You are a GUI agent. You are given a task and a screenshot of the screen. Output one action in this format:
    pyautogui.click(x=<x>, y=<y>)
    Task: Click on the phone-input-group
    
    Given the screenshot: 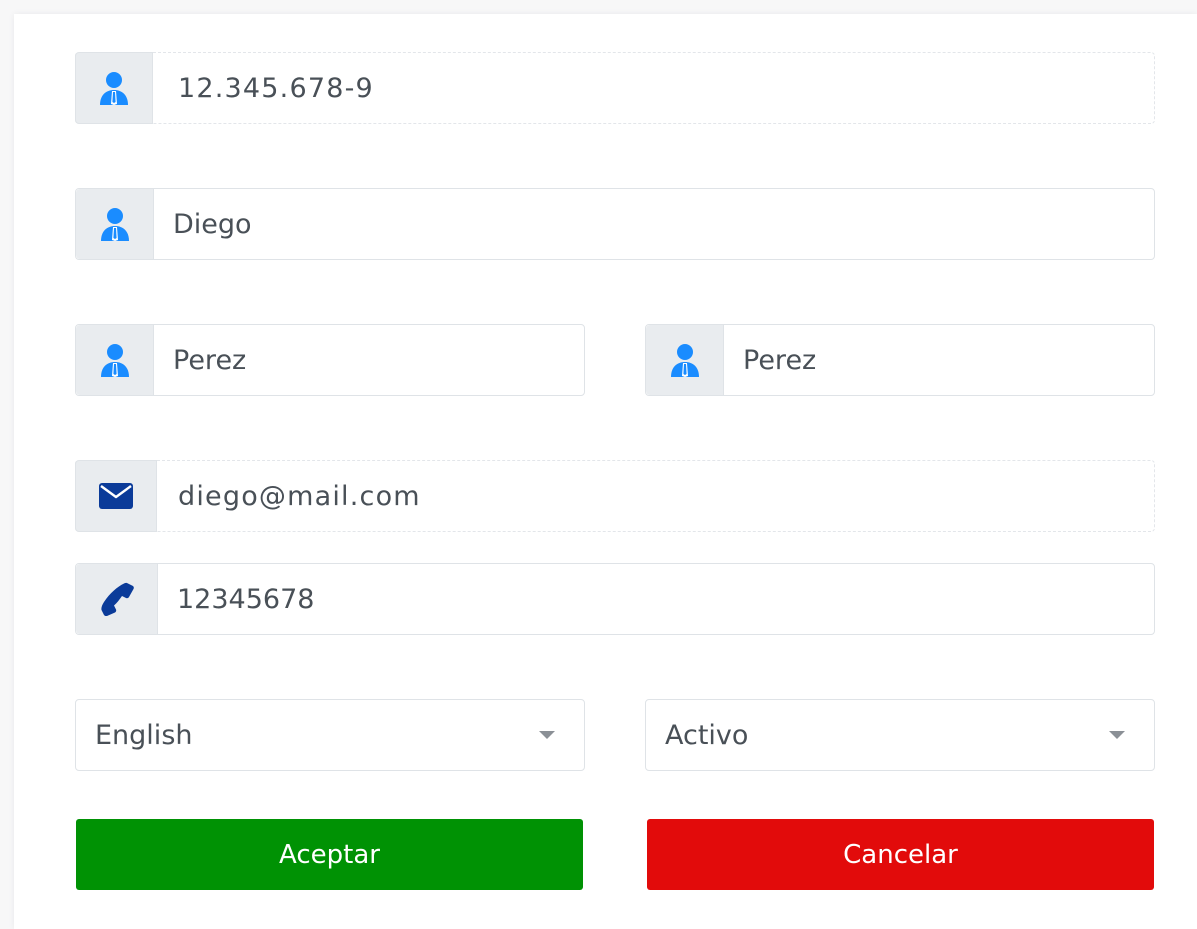 What is the action you would take?
    pyautogui.click(x=615, y=599)
    